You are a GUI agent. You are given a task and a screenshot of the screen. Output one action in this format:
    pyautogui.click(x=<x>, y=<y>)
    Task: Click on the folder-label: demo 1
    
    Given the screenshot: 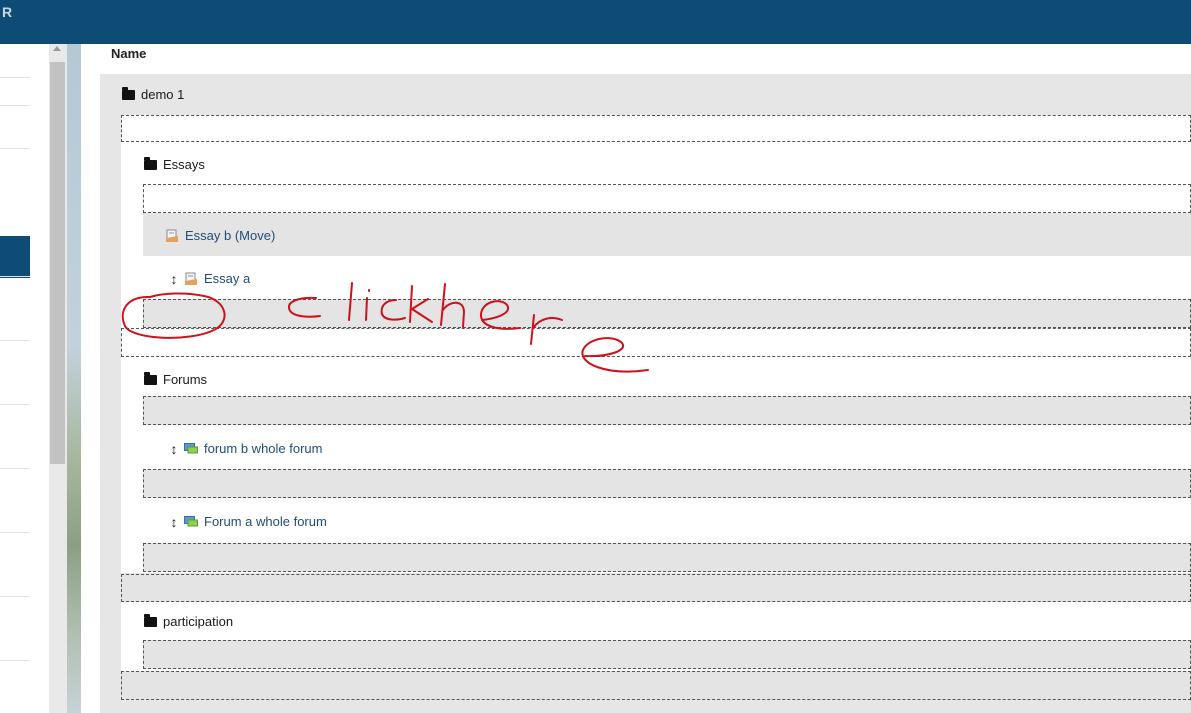 What is the action you would take?
    pyautogui.click(x=163, y=94)
    